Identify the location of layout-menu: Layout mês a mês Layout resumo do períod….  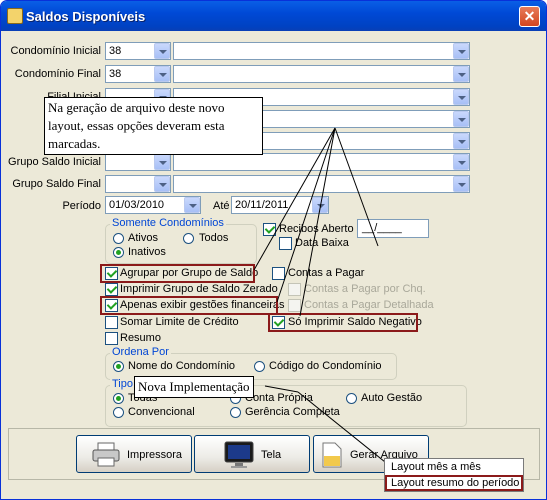
(454, 475).